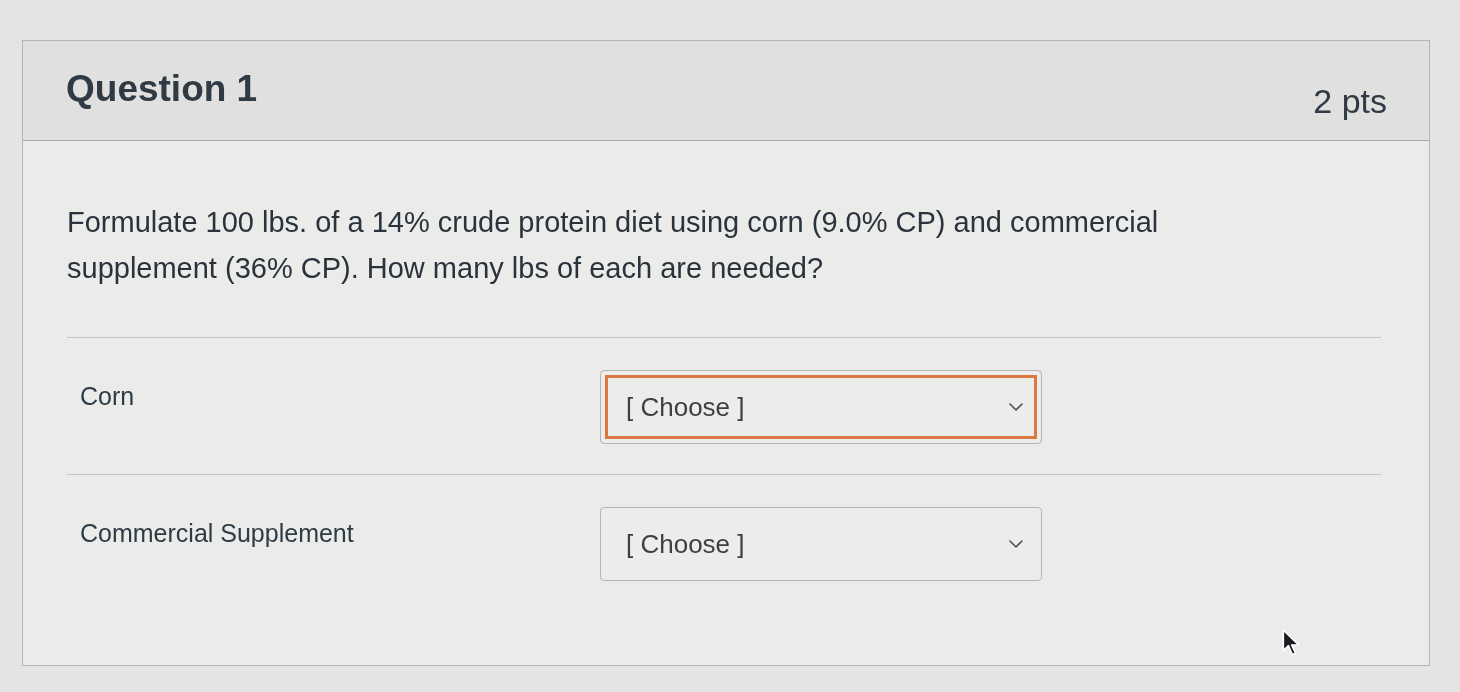 This screenshot has height=692, width=1460. What do you see at coordinates (217, 533) in the screenshot?
I see `answer-label: Commercial Supplement` at bounding box center [217, 533].